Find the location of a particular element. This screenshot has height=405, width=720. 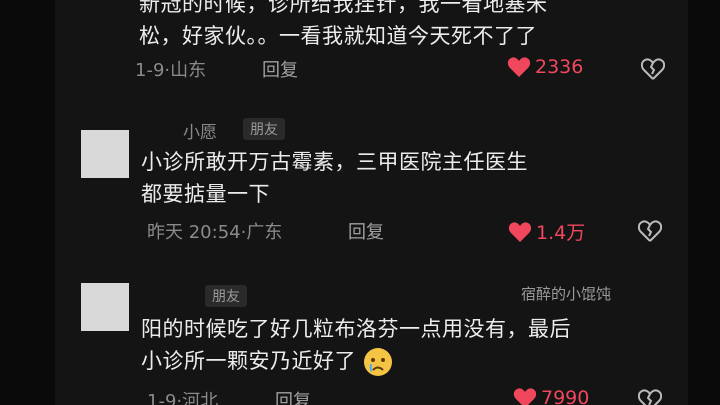

comment-line: 小诊所一颗安乃近好了 is located at coordinates (356, 361).